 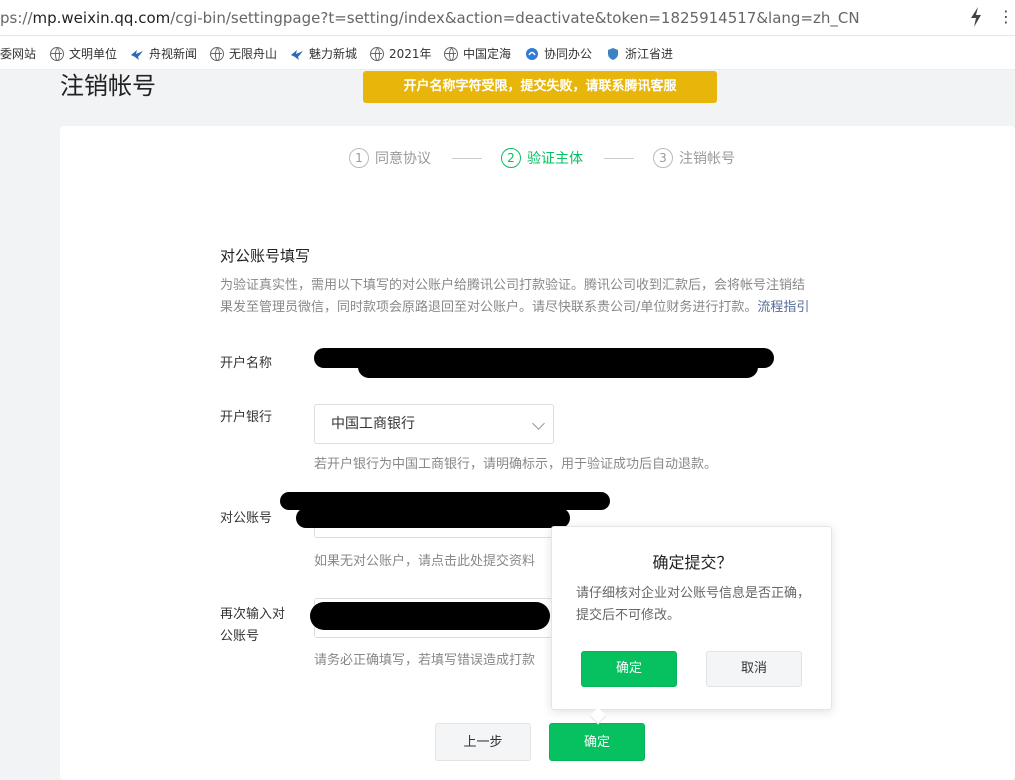 What do you see at coordinates (783, 307) in the screenshot?
I see `flow-guide-link: 流程指引` at bounding box center [783, 307].